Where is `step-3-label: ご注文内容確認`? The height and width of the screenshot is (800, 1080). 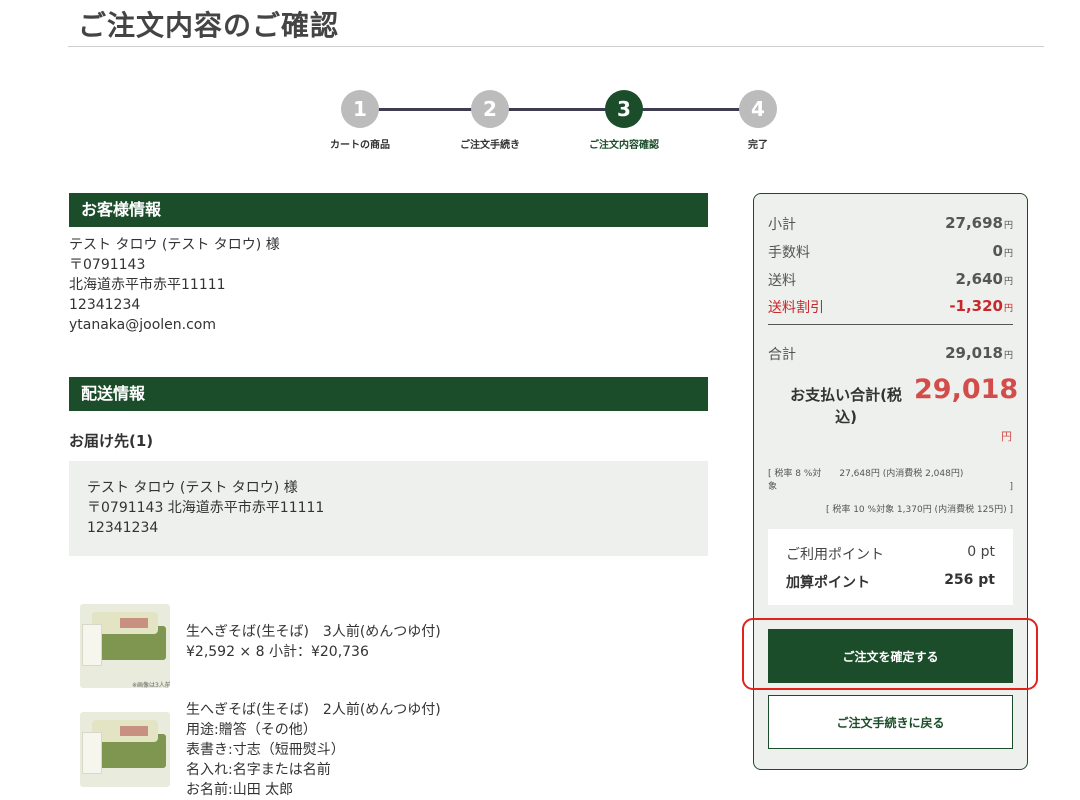
step-3-label: ご注文内容確認 is located at coordinates (624, 145).